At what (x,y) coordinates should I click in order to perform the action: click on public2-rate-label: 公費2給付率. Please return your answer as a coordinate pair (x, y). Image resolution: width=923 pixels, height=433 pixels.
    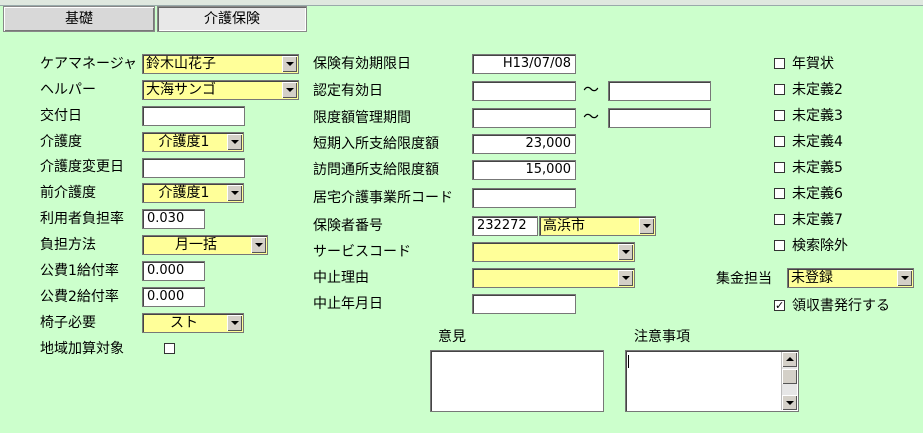
    Looking at the image, I should click on (79, 297).